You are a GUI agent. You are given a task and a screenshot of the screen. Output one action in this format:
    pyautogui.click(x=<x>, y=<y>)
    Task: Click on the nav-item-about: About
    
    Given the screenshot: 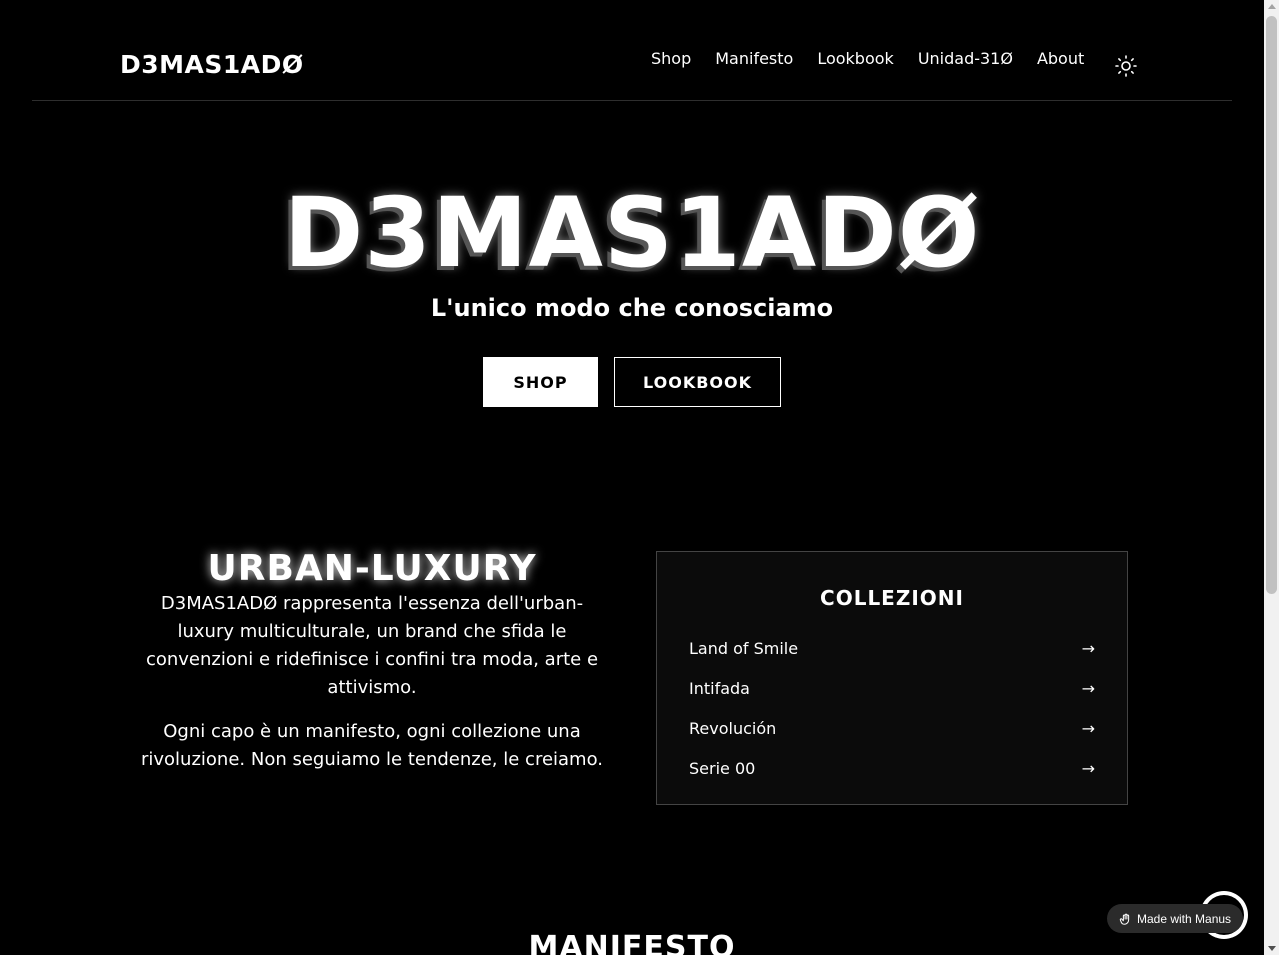 What is the action you would take?
    pyautogui.click(x=1060, y=59)
    